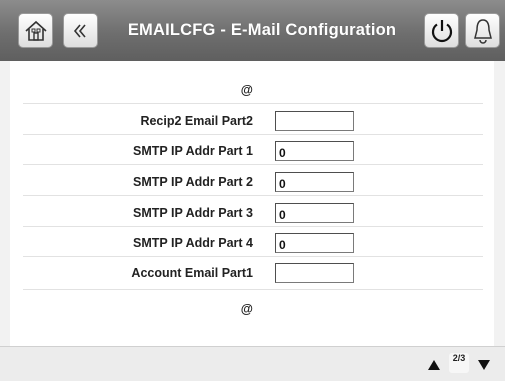 The height and width of the screenshot is (381, 505). I want to click on back-icon, so click(79, 30).